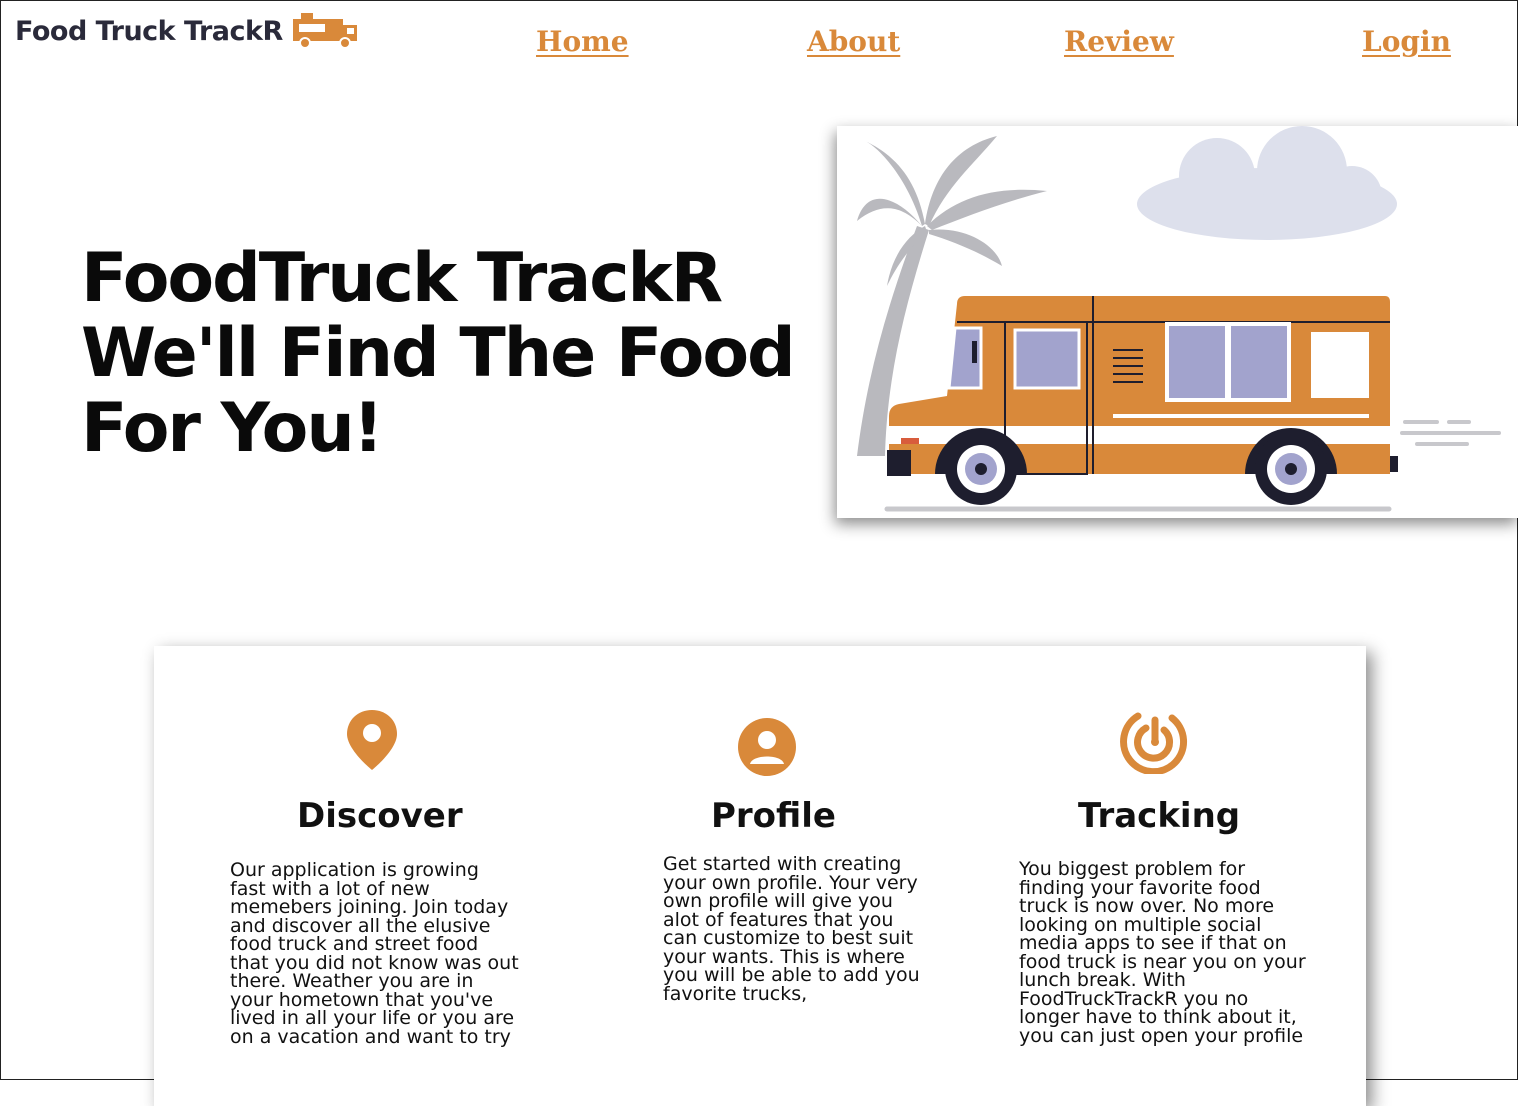  I want to click on cloud-shape, so click(1267, 183).